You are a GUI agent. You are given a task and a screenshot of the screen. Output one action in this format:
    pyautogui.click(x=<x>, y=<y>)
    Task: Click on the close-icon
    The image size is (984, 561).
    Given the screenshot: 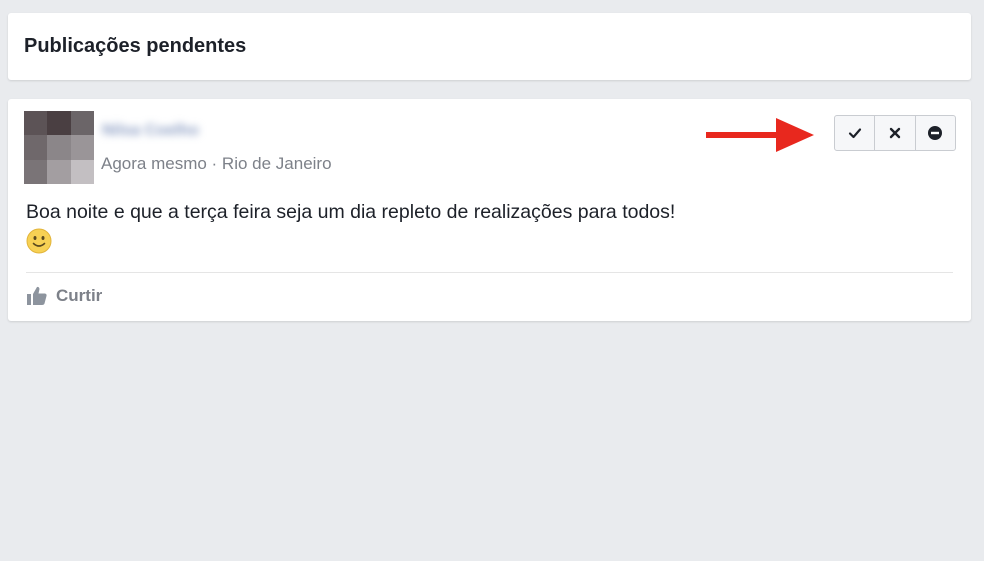 What is the action you would take?
    pyautogui.click(x=895, y=133)
    